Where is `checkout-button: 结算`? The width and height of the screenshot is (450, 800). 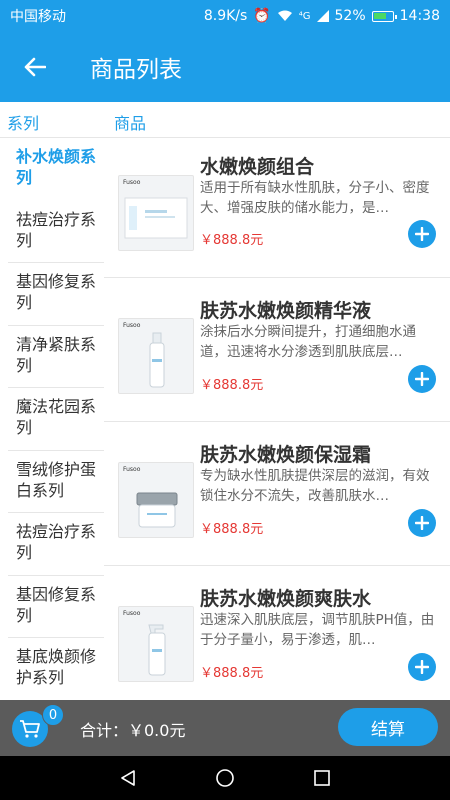 checkout-button: 结算 is located at coordinates (388, 727).